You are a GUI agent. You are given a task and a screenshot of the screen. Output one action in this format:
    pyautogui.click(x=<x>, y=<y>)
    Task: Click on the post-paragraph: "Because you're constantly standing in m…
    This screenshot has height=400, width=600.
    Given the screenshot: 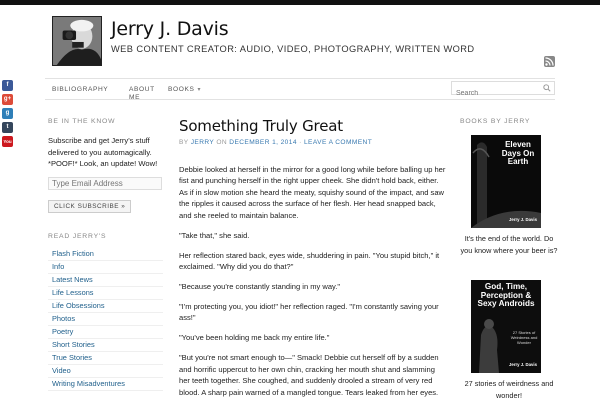 What is the action you would take?
    pyautogui.click(x=260, y=287)
    